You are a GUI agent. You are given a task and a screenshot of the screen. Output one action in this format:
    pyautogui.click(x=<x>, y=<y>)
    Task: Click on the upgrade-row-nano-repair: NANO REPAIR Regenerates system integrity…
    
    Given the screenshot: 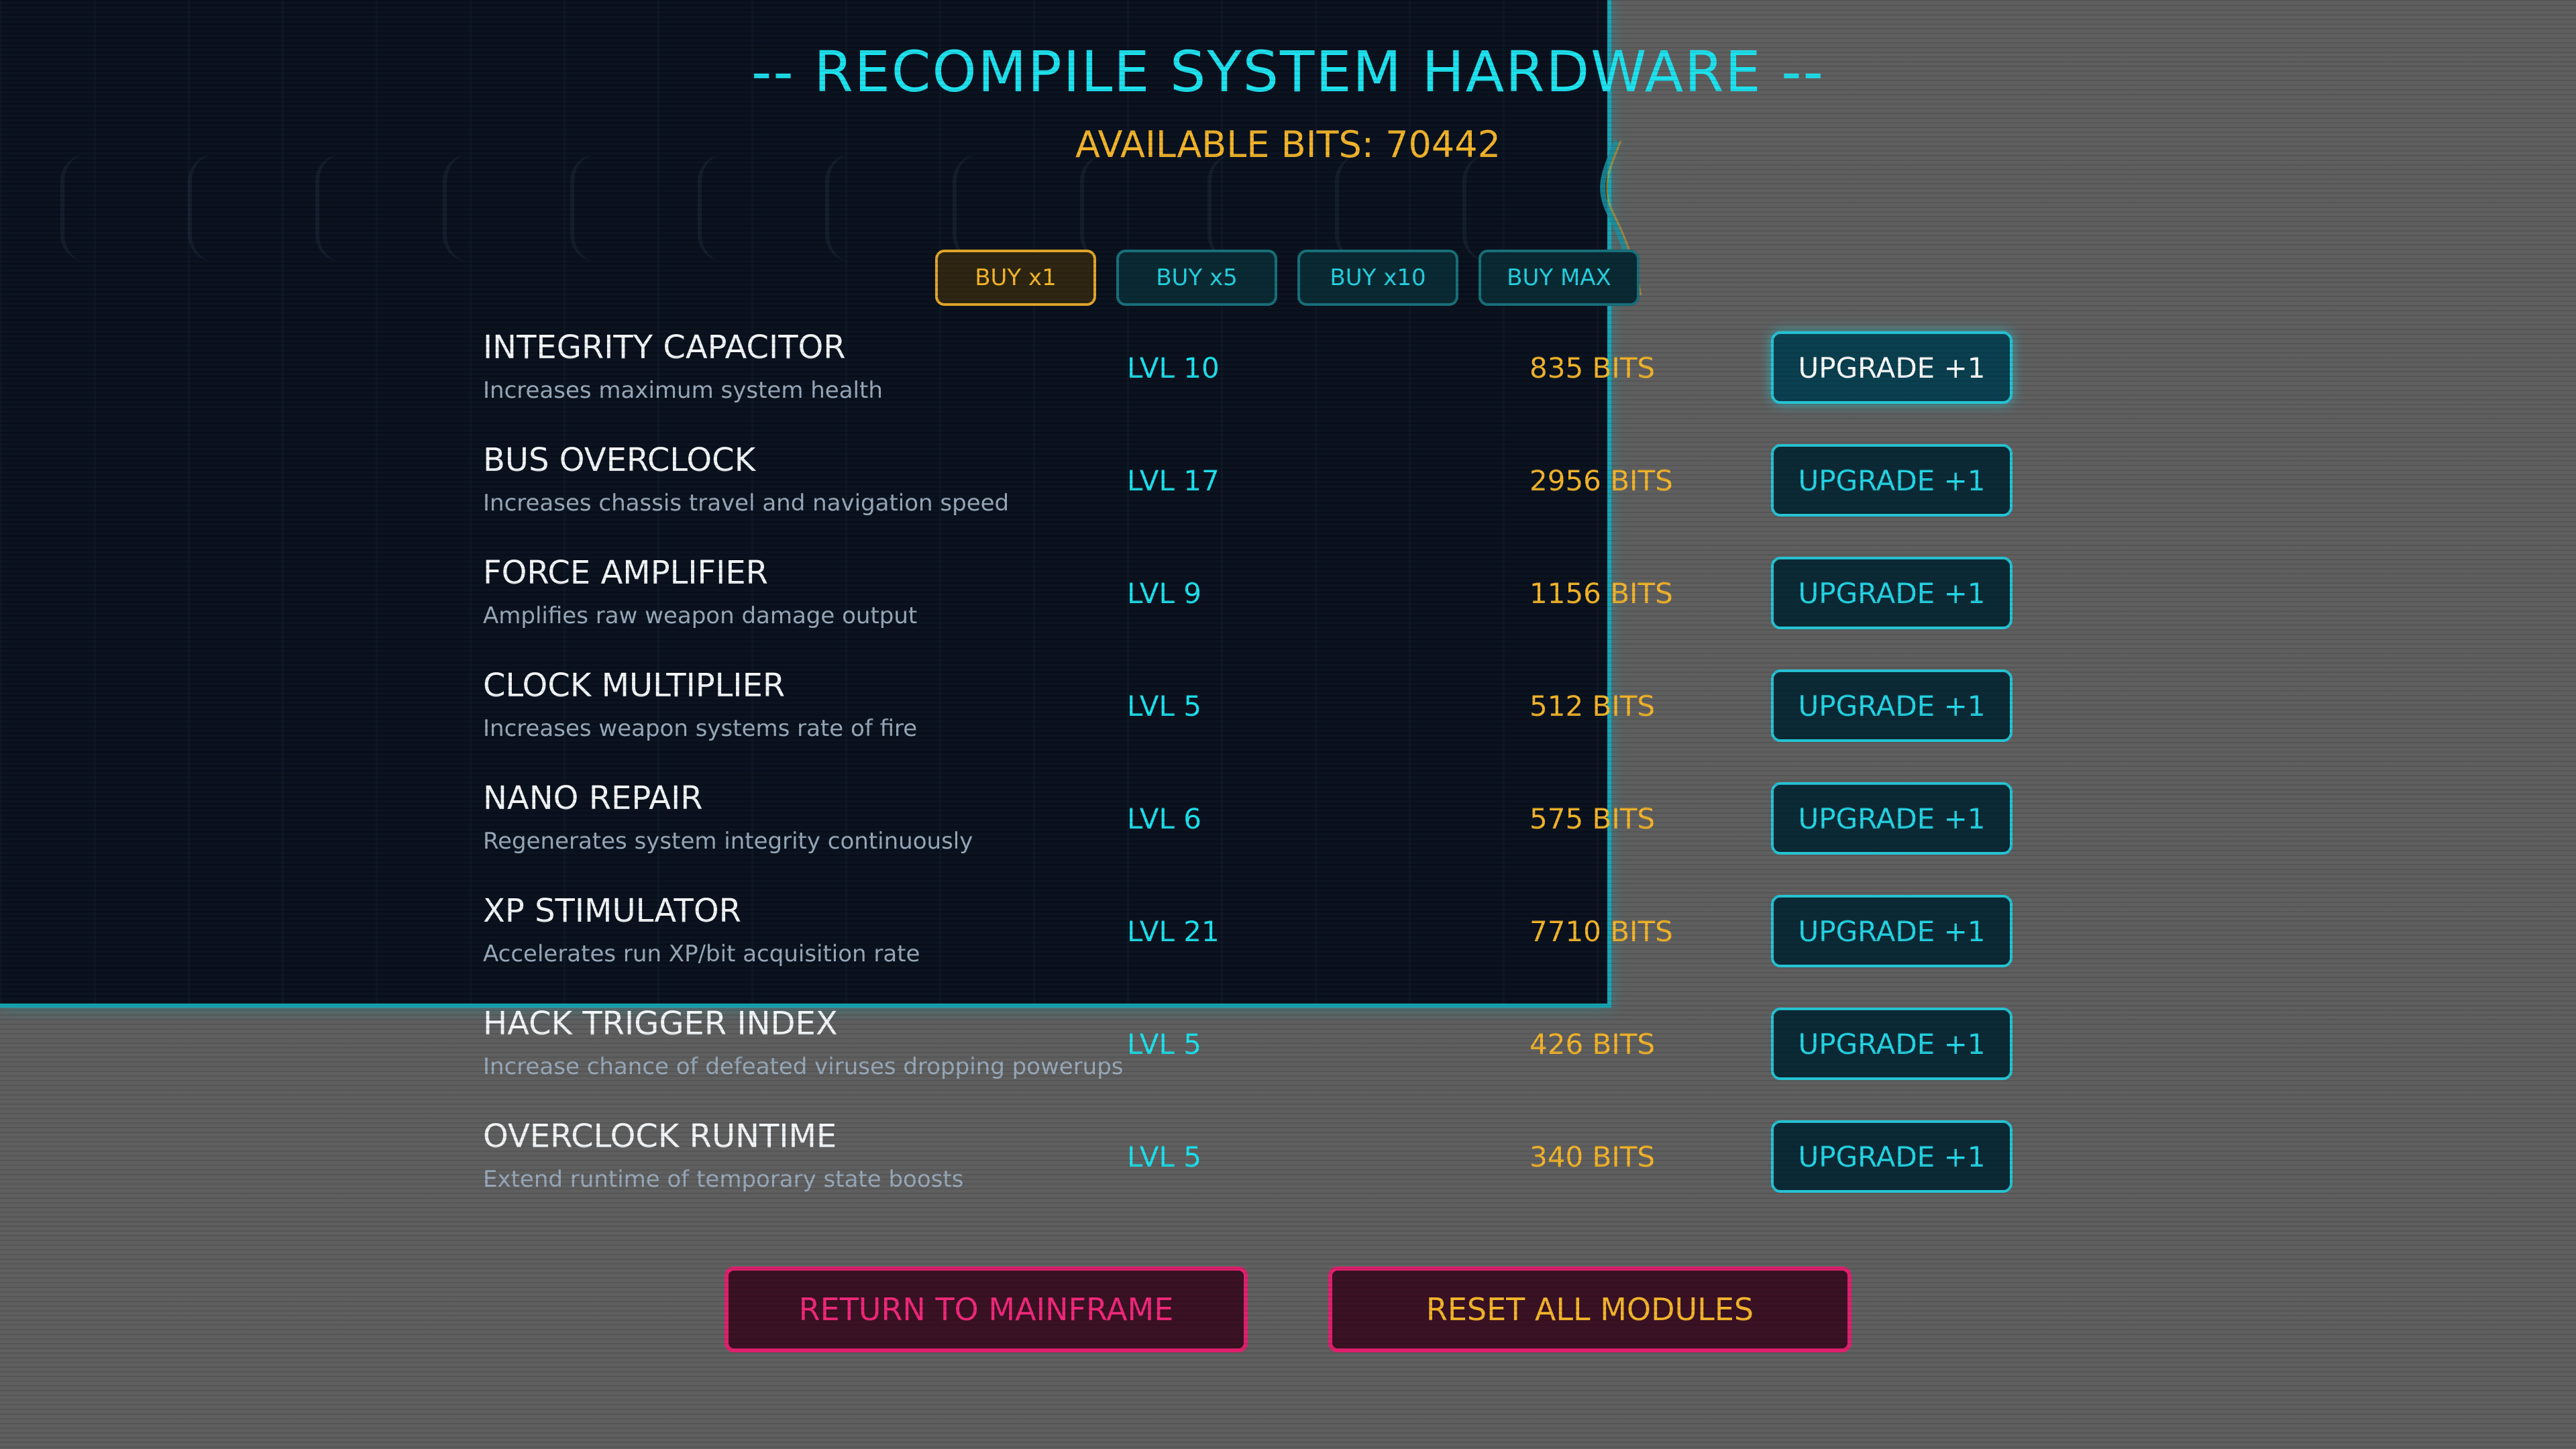 What is the action you would take?
    pyautogui.click(x=1247, y=834)
    